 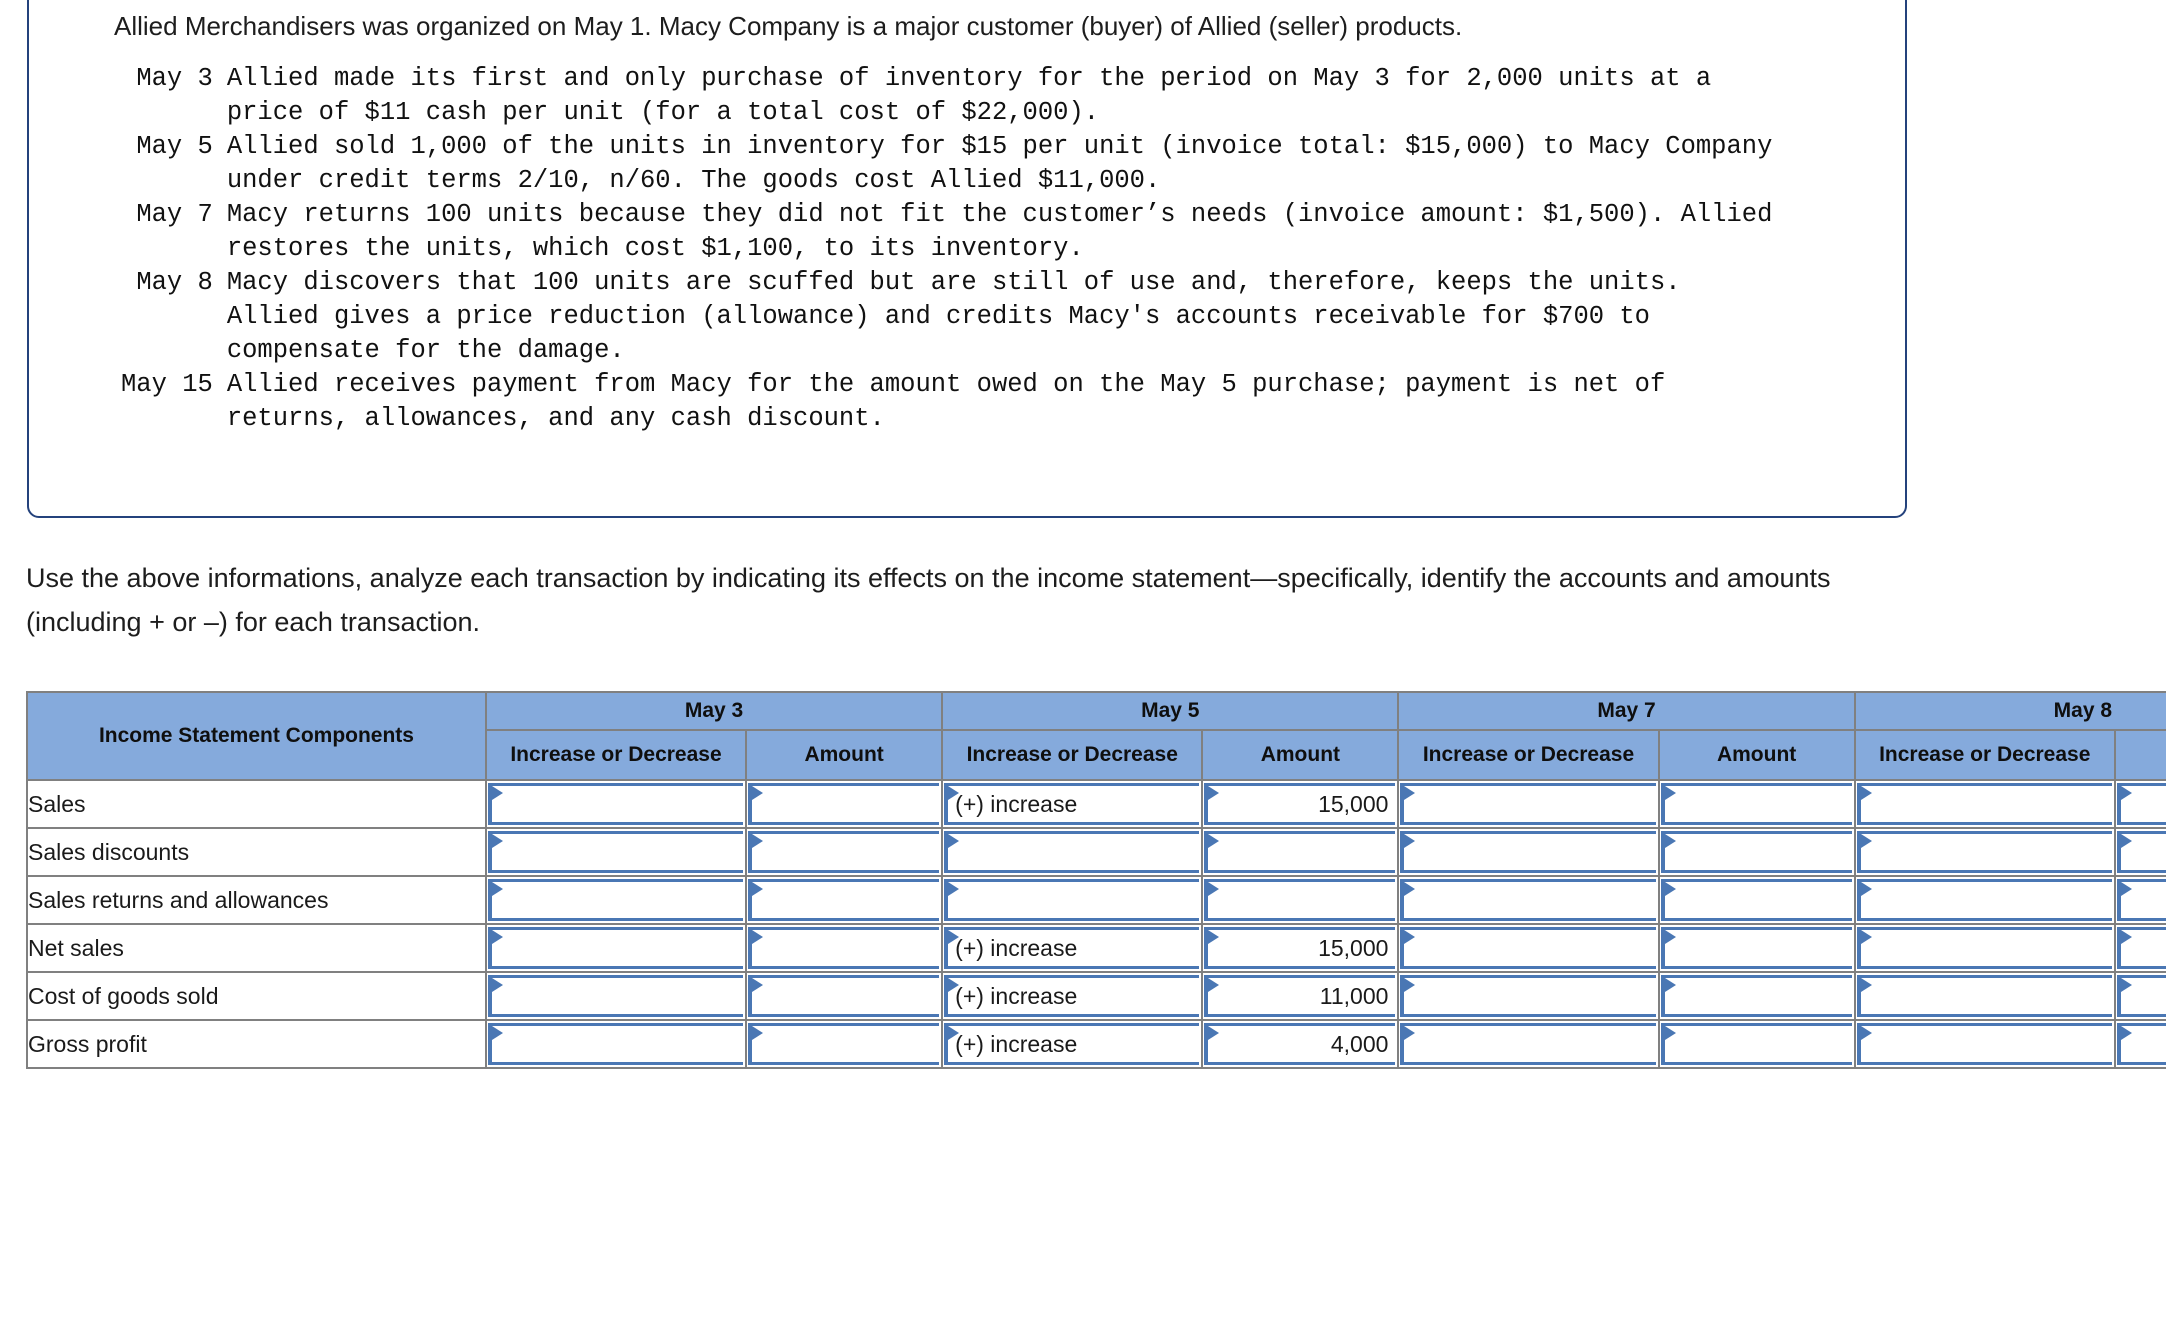 I want to click on cell-may8-direction-cogs, so click(x=1984, y=996).